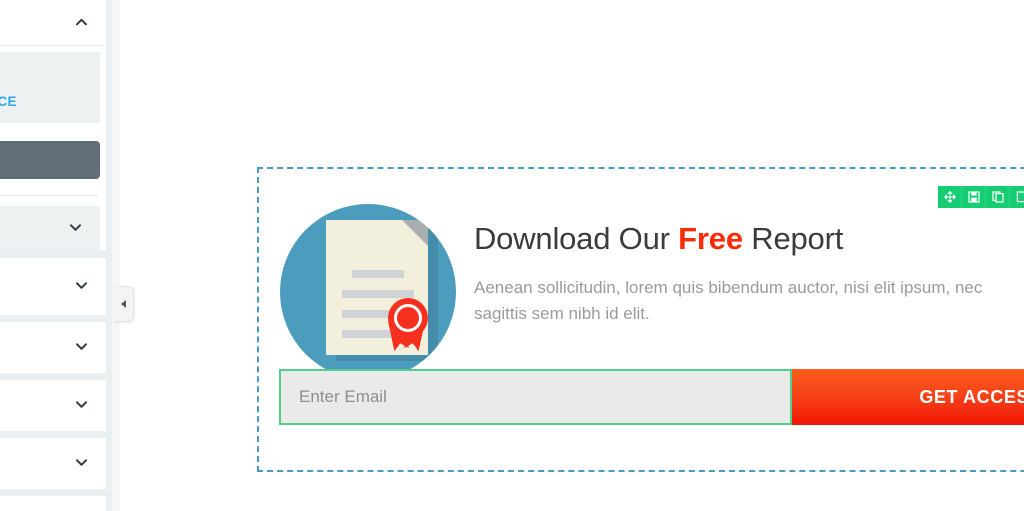 Image resolution: width=1024 pixels, height=511 pixels. What do you see at coordinates (81, 21) in the screenshot?
I see `chevron-up-icon` at bounding box center [81, 21].